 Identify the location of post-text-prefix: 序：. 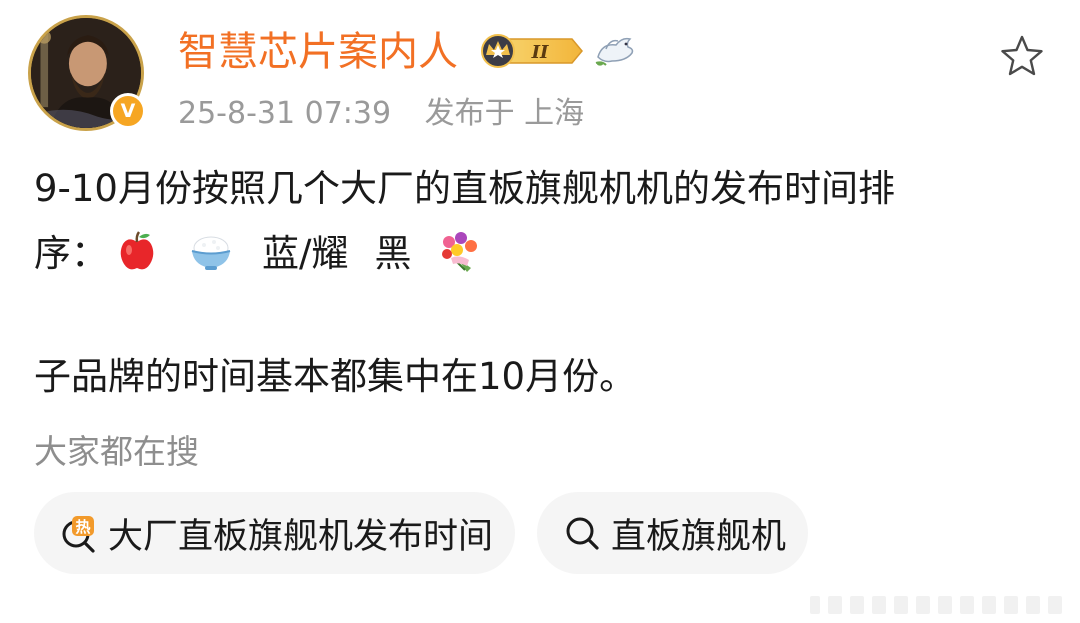
(71, 253).